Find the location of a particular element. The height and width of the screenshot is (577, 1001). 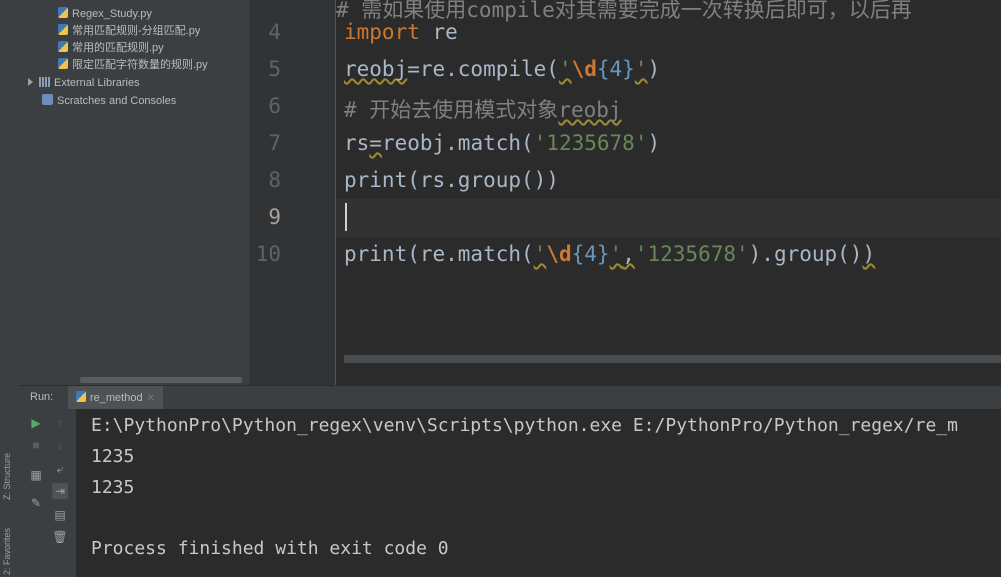

scratches-icon is located at coordinates (47, 99).